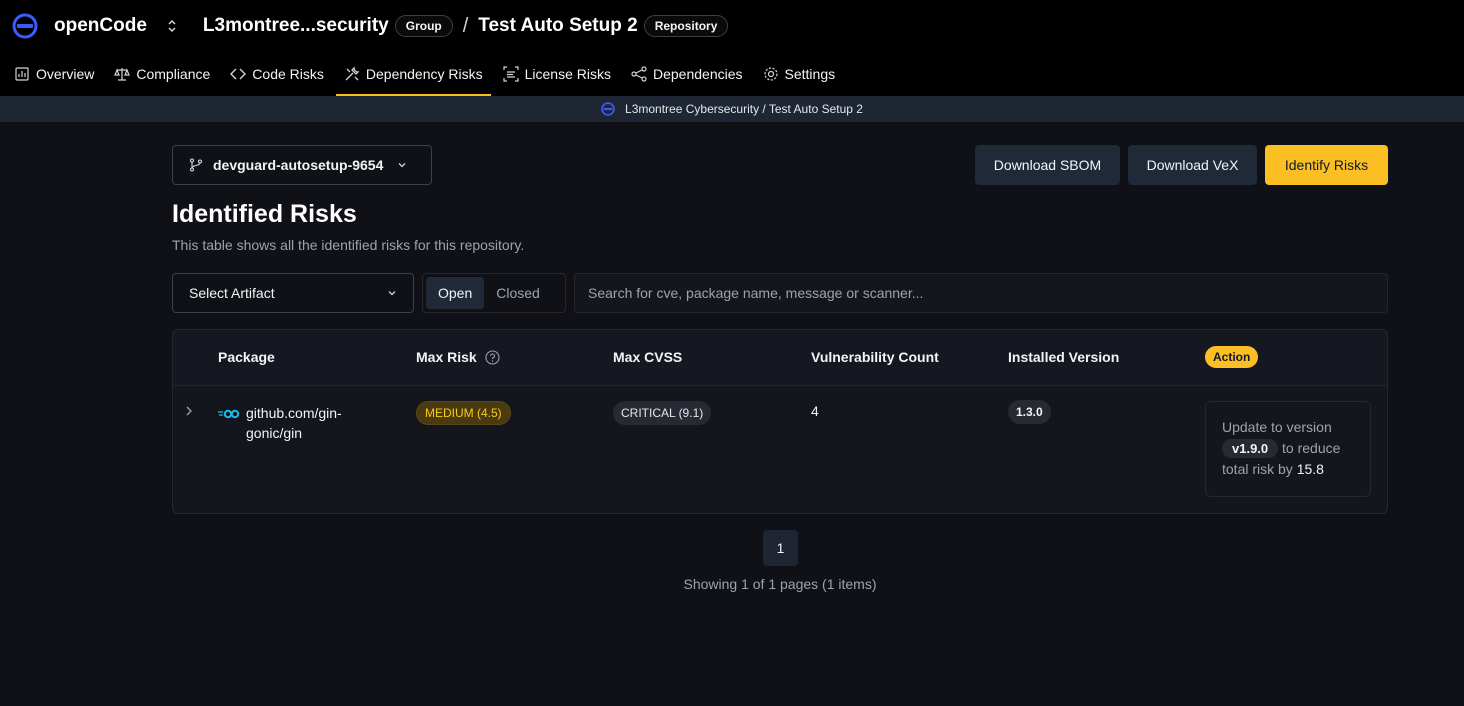 Image resolution: width=1464 pixels, height=706 pixels. I want to click on identify-risks-button: Identify Risks, so click(1326, 165).